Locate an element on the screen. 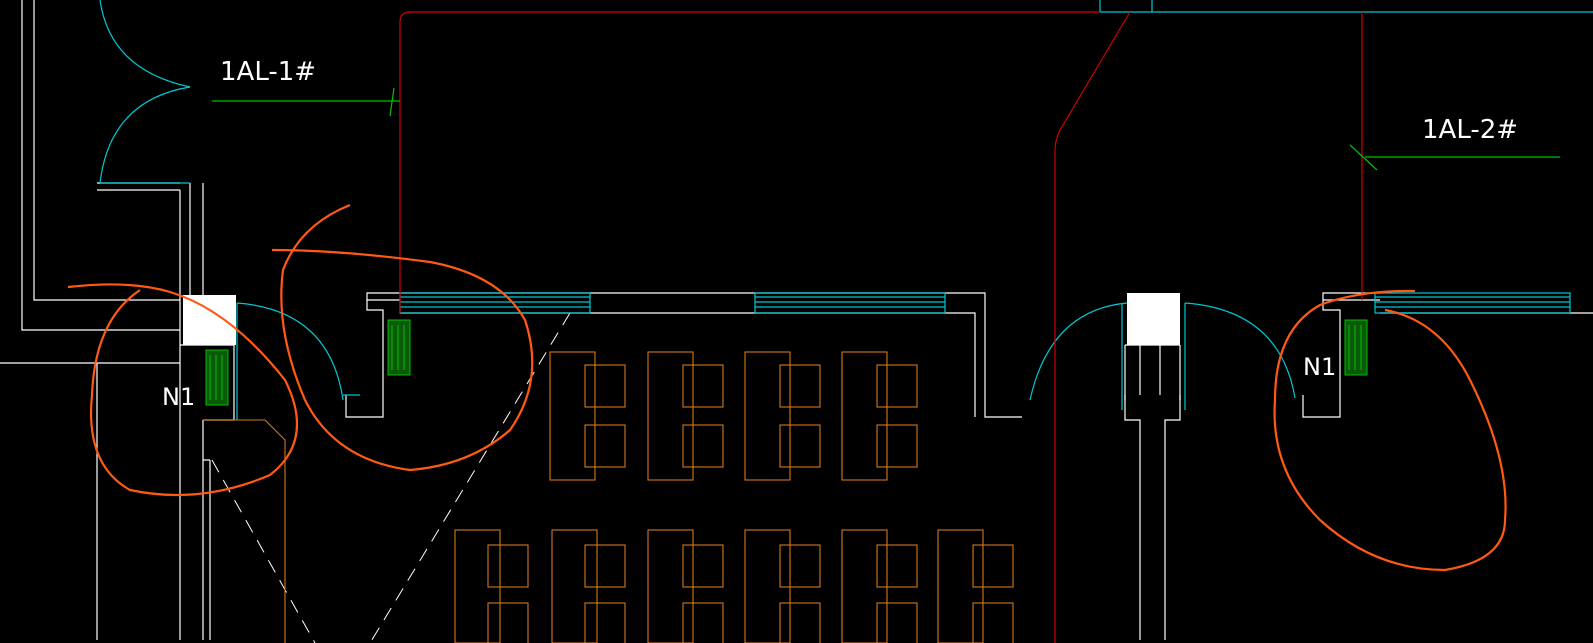  panel-markers is located at coordinates (786, 362).